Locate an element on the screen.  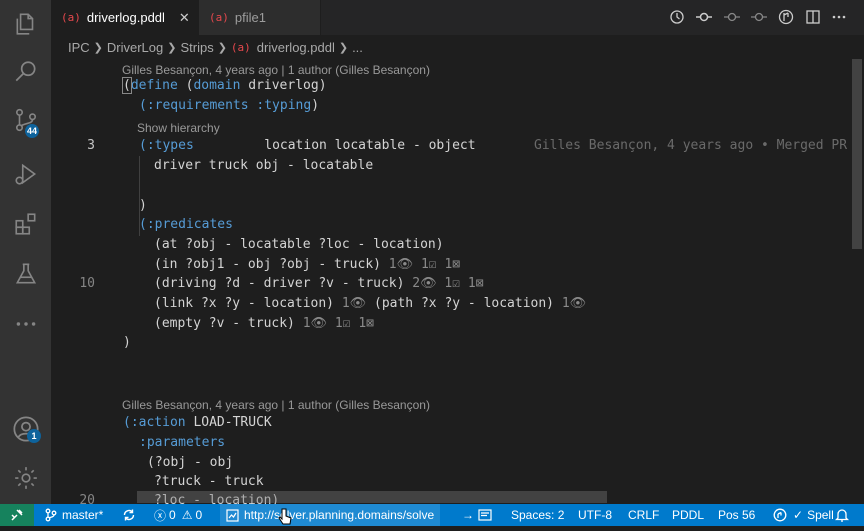
line-ending: CRLF is located at coordinates (643, 515).